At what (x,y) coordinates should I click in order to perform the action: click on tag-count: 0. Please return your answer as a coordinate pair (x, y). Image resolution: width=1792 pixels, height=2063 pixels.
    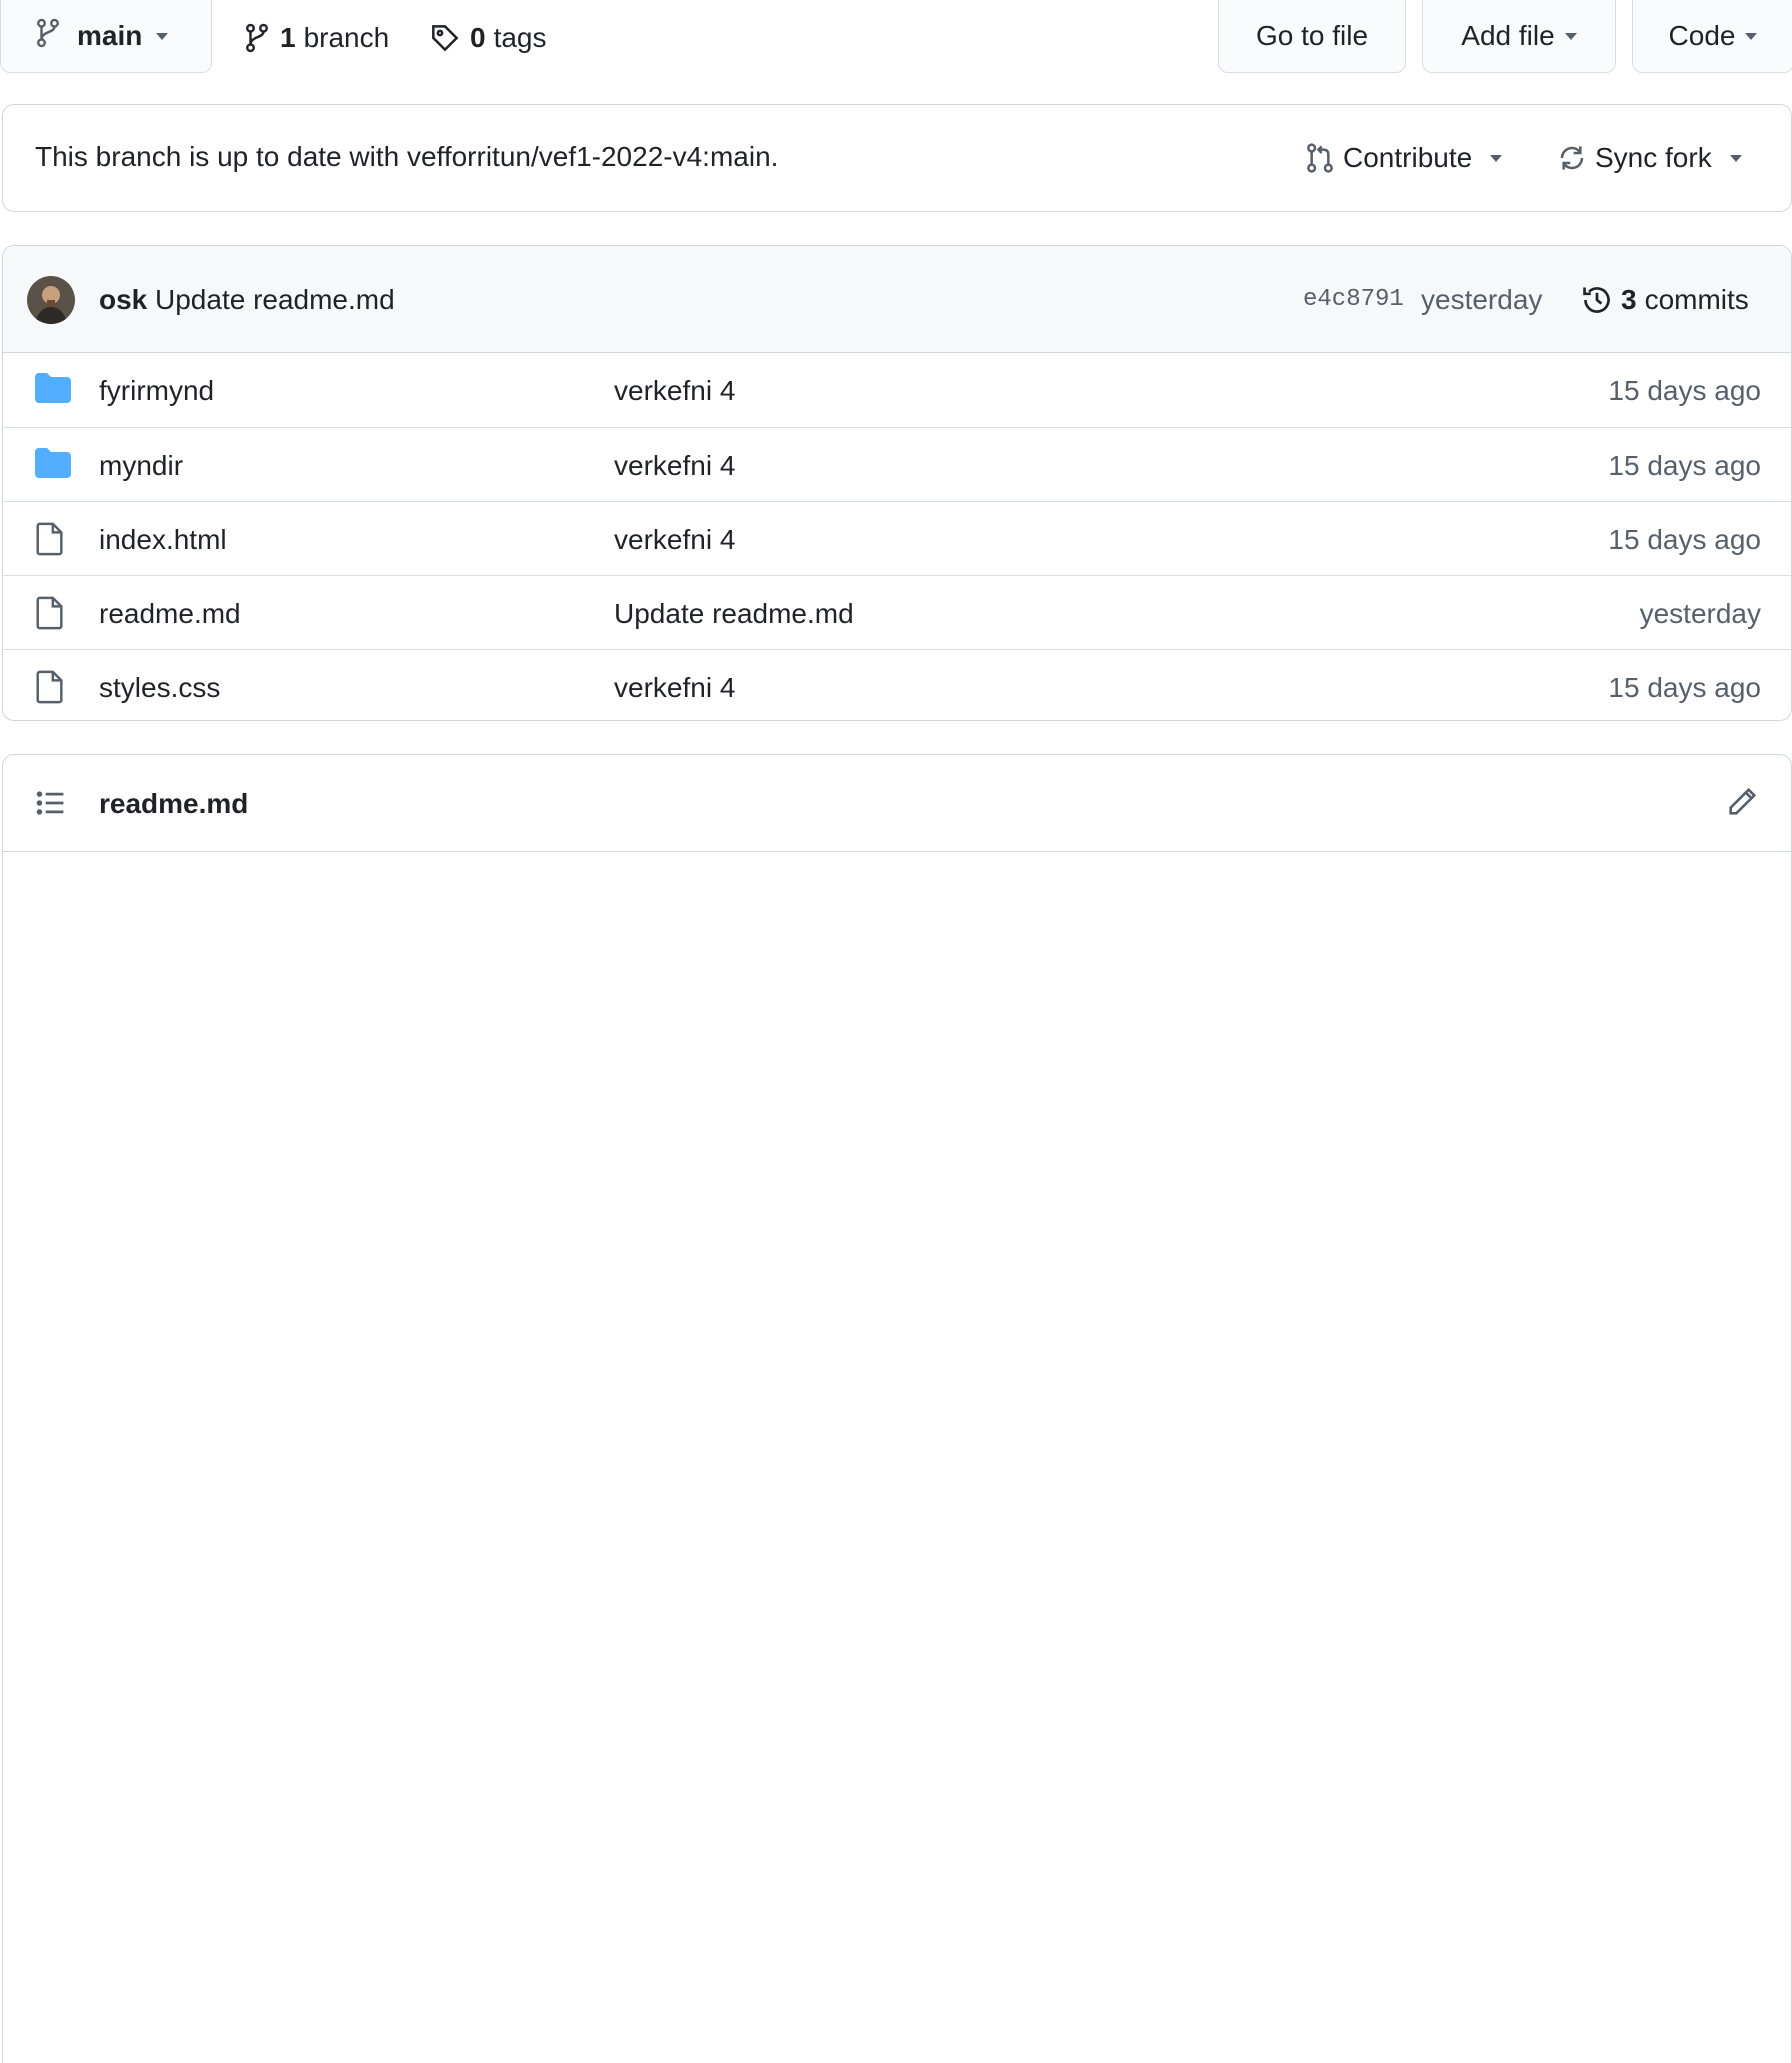
    Looking at the image, I should click on (478, 37).